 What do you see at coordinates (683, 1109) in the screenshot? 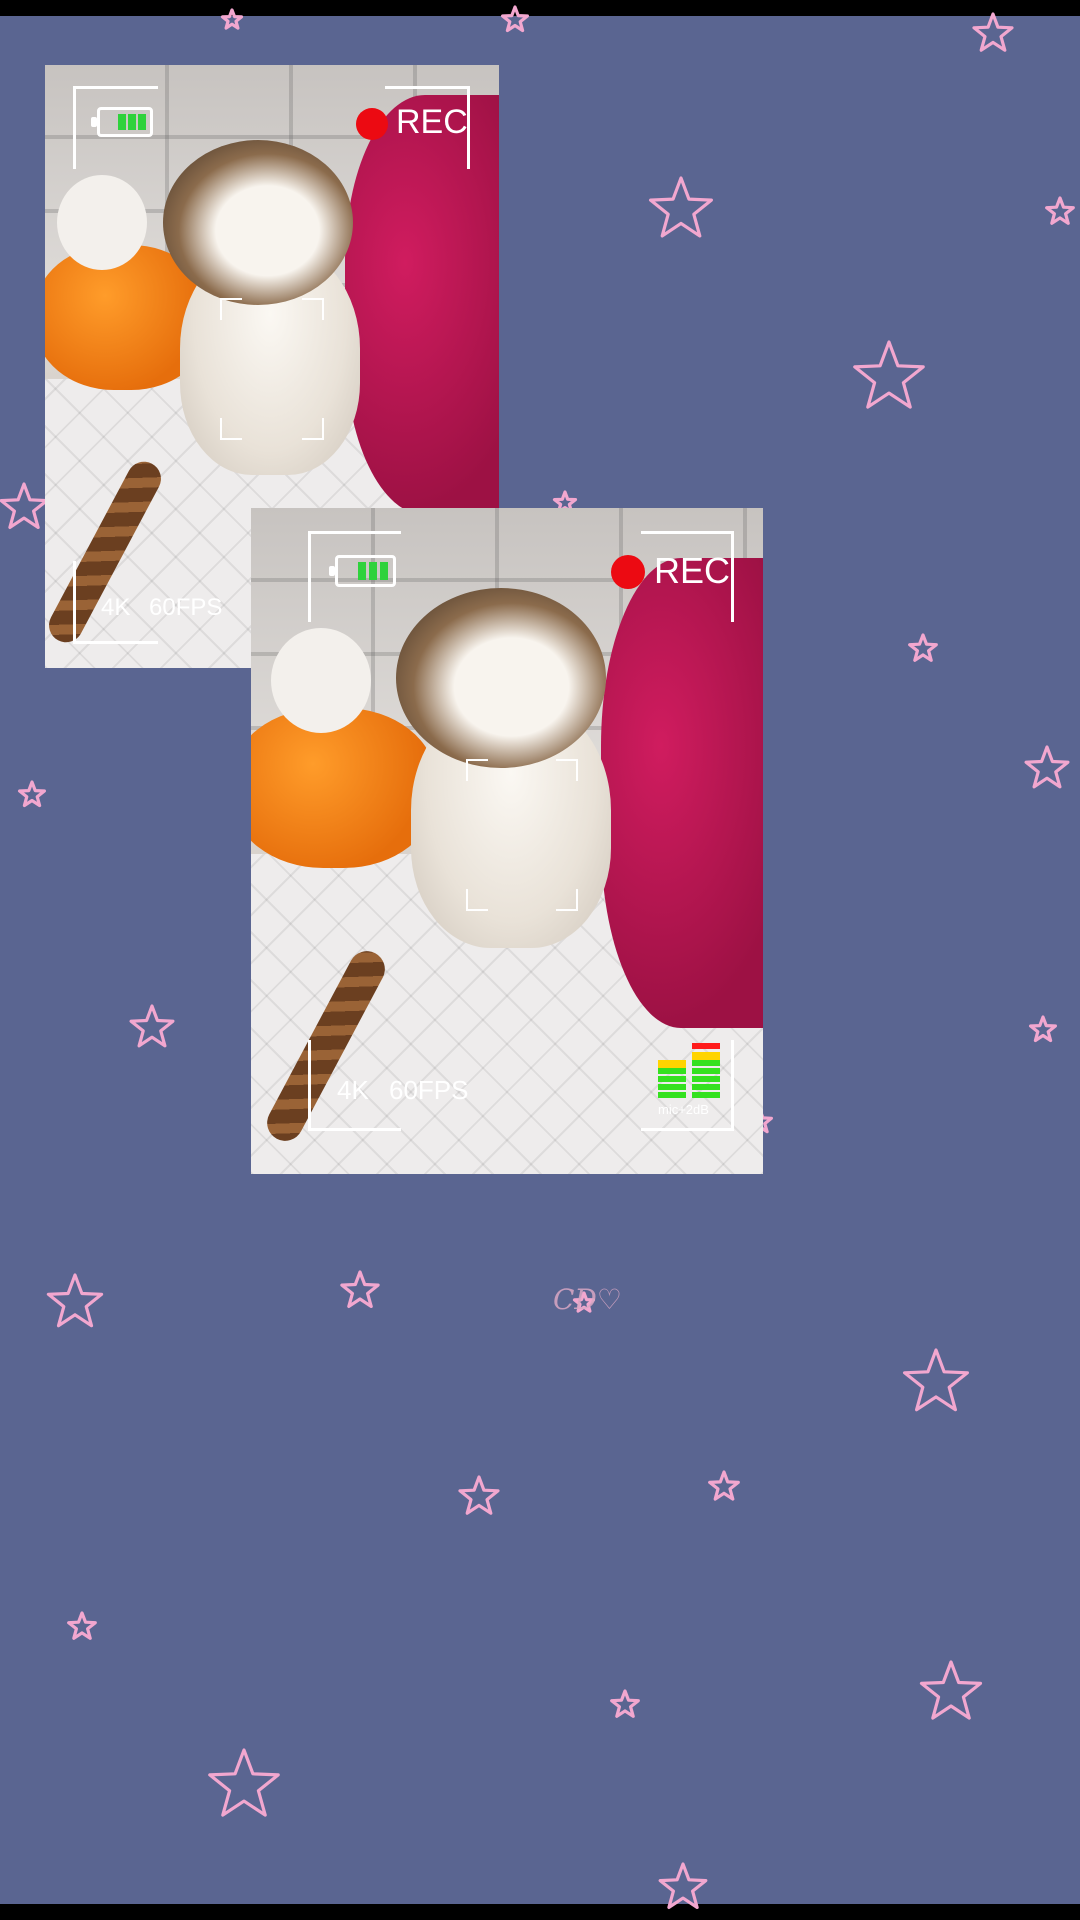
I see `mic-gain-label: mic+2dB` at bounding box center [683, 1109].